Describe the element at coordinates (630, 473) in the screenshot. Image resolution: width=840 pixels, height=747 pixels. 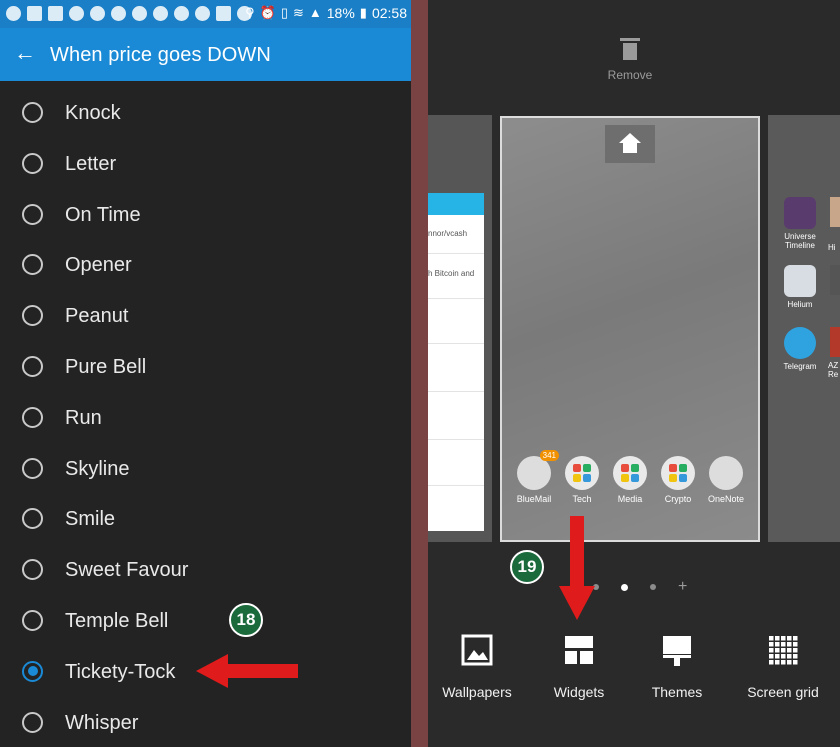
I see `media-folder-icon` at that location.